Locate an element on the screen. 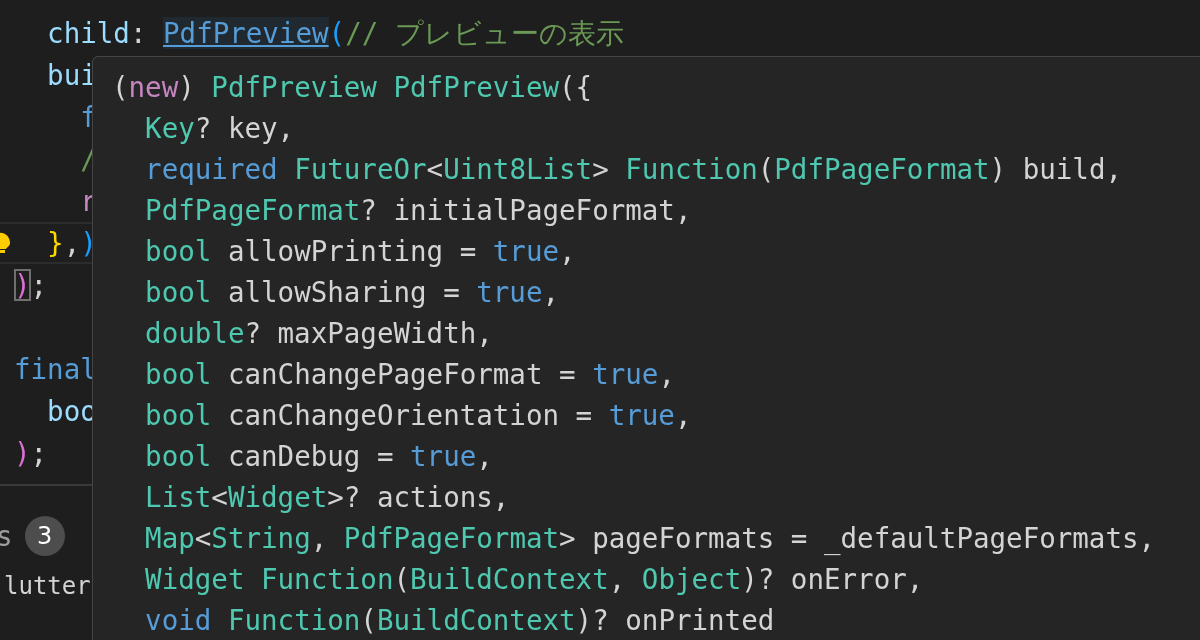 The height and width of the screenshot is (640, 1200). signature-line: Widget Function(BuildContext, Object)? onError, is located at coordinates (534, 579).